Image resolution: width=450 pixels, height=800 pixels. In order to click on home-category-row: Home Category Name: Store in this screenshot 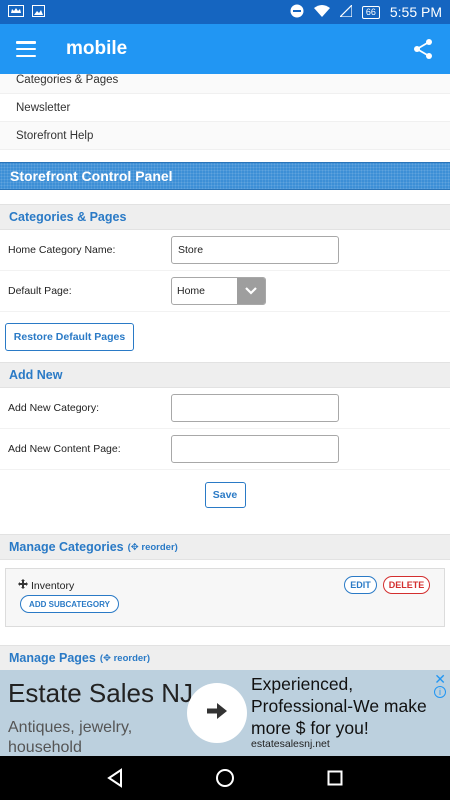, I will do `click(225, 250)`.